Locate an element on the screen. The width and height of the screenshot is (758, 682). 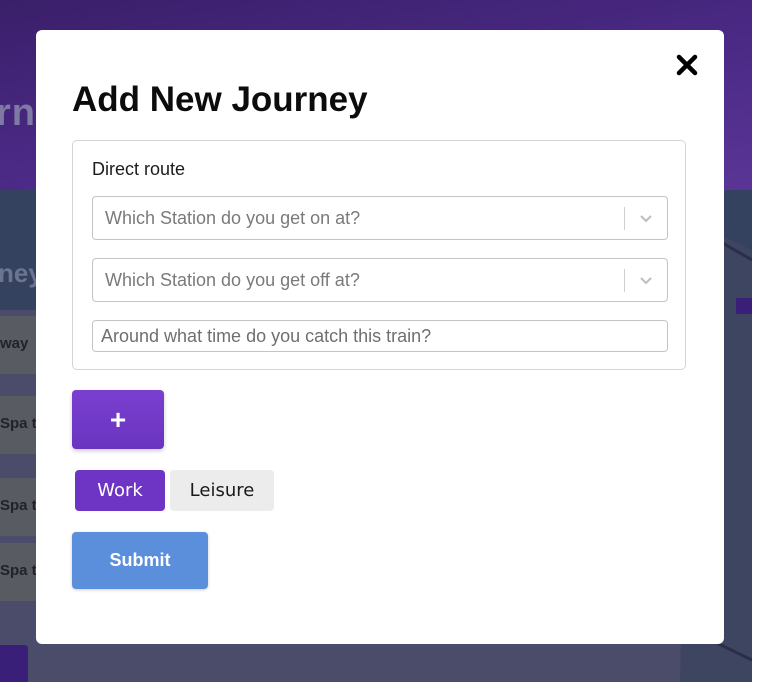
train-time-input is located at coordinates (380, 336).